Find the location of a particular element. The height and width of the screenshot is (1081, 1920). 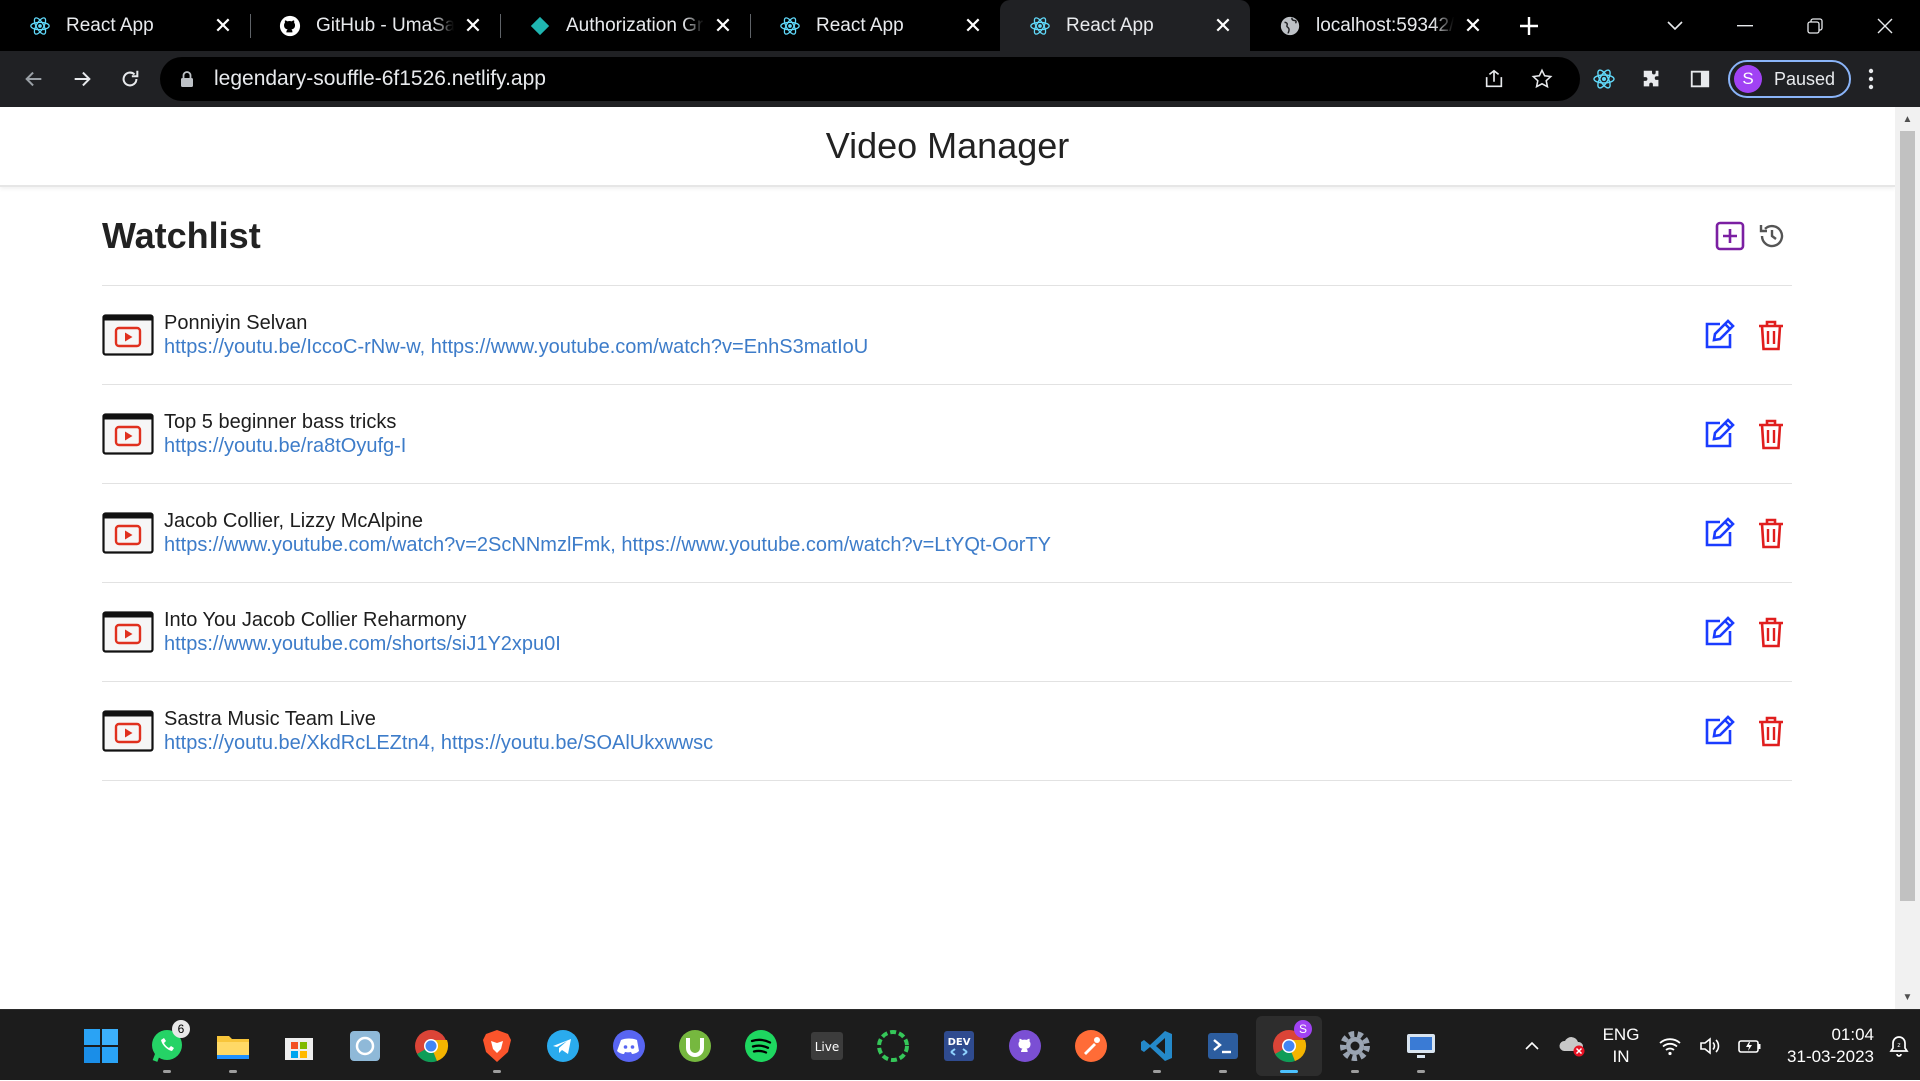

back-button is located at coordinates (34, 79).